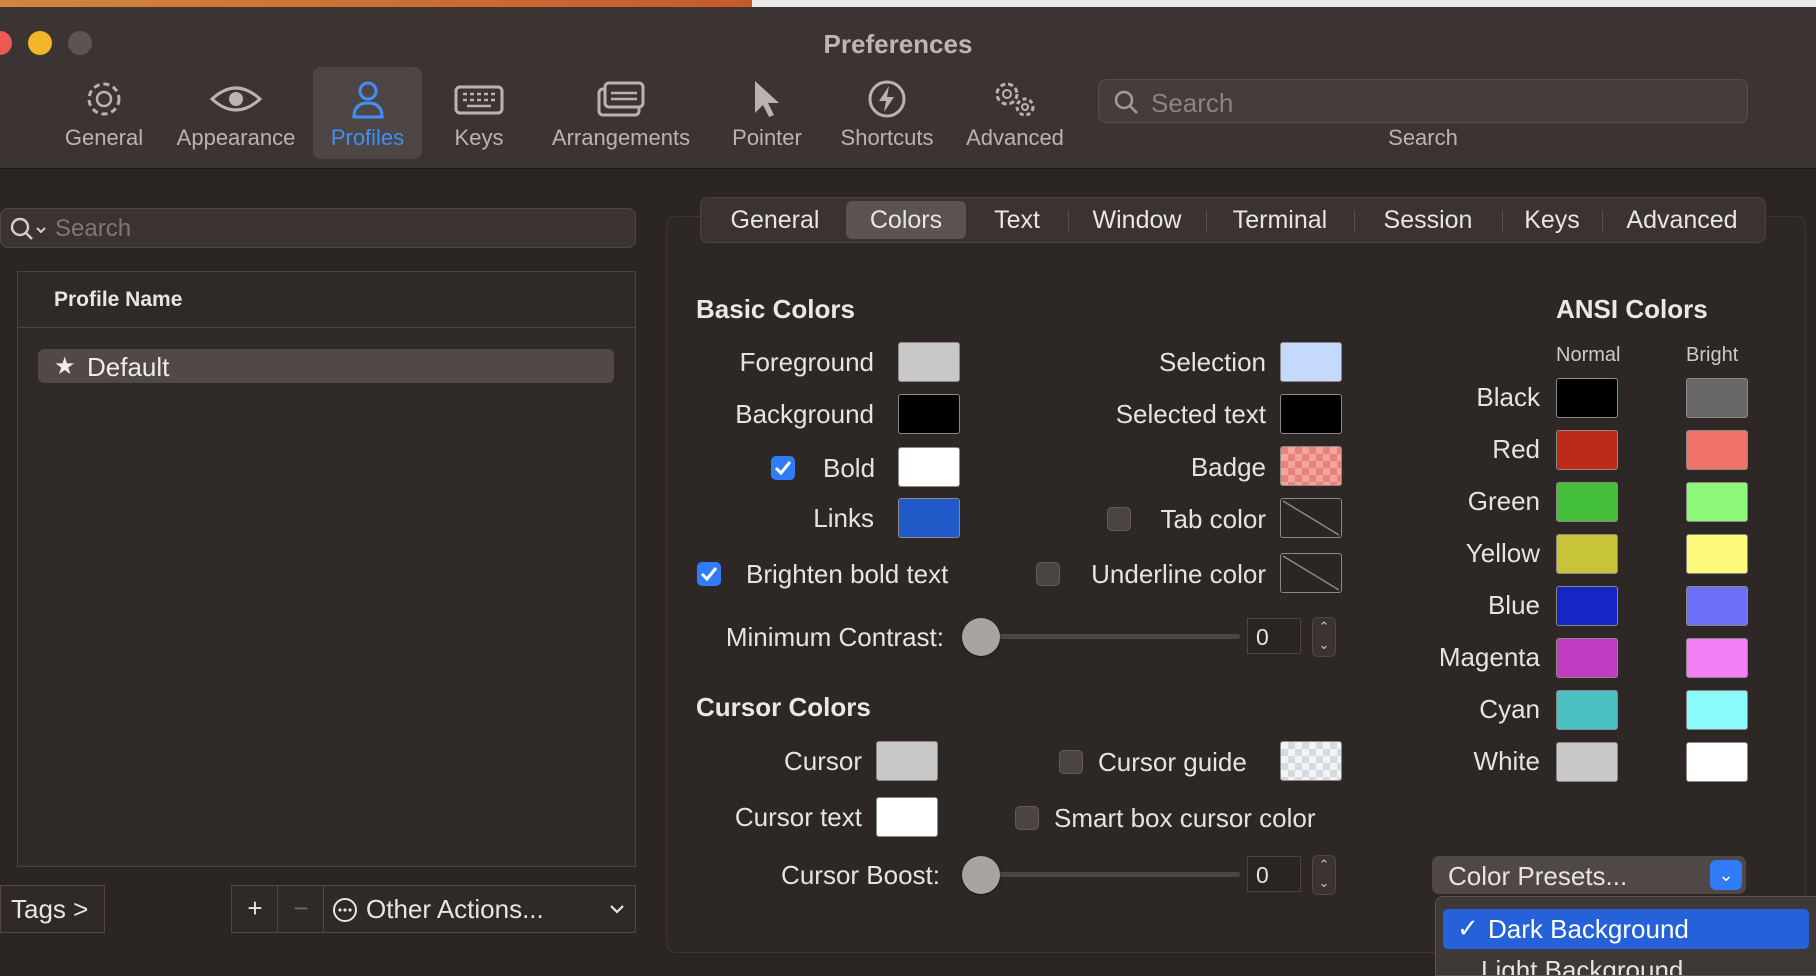  What do you see at coordinates (1717, 710) in the screenshot?
I see `ansi-cyan-bright-well` at bounding box center [1717, 710].